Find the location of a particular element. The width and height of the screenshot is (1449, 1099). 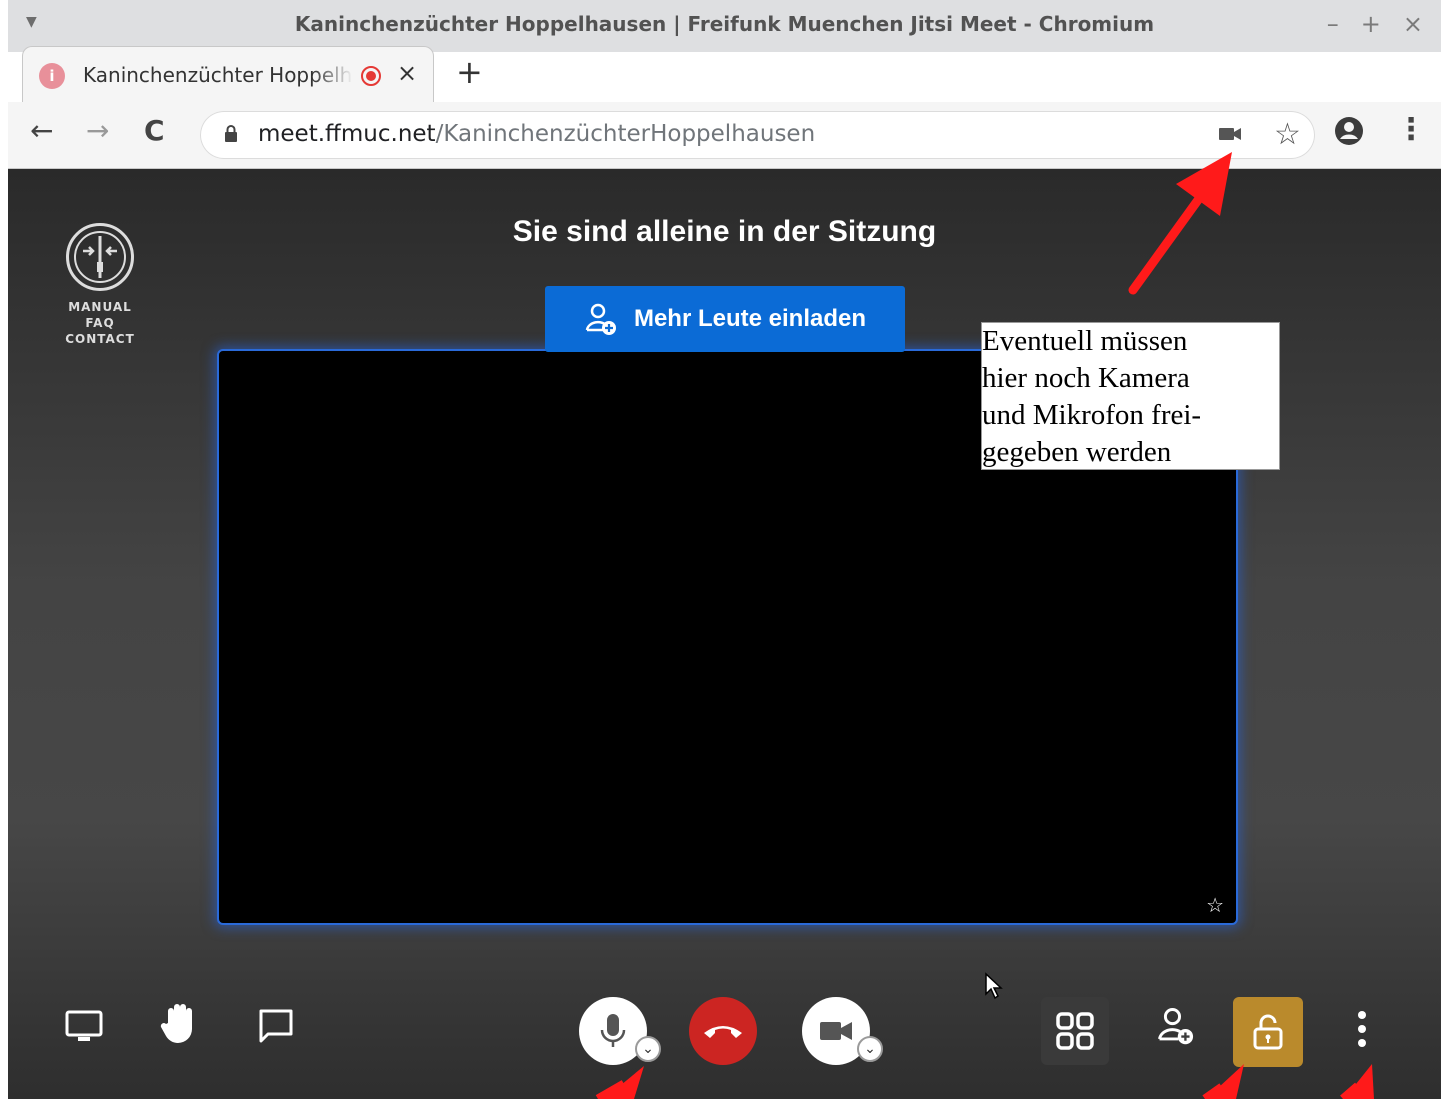

hangup-icon is located at coordinates (723, 1032).